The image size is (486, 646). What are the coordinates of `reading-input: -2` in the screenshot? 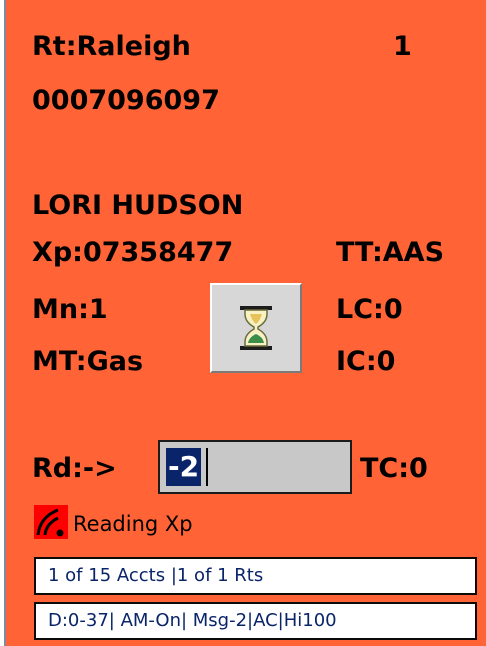 It's located at (255, 467).